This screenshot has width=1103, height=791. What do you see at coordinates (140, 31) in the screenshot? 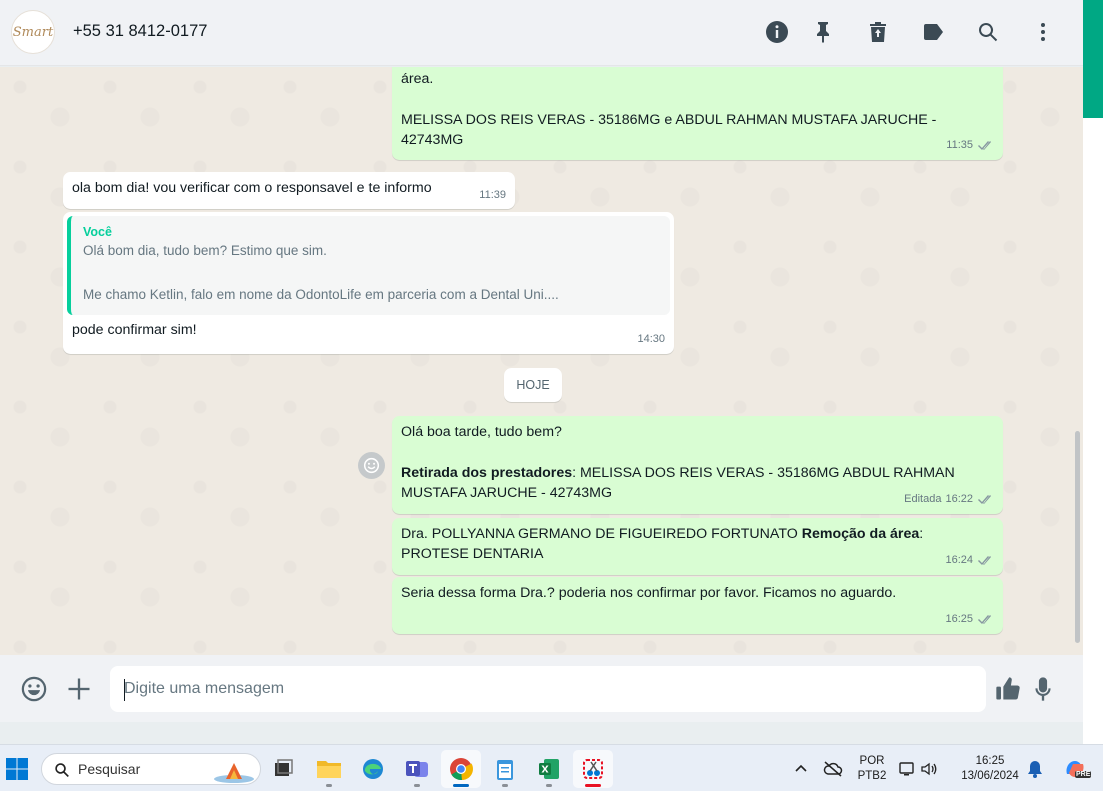
I see `contact-name: +55 31 8412-0177` at bounding box center [140, 31].